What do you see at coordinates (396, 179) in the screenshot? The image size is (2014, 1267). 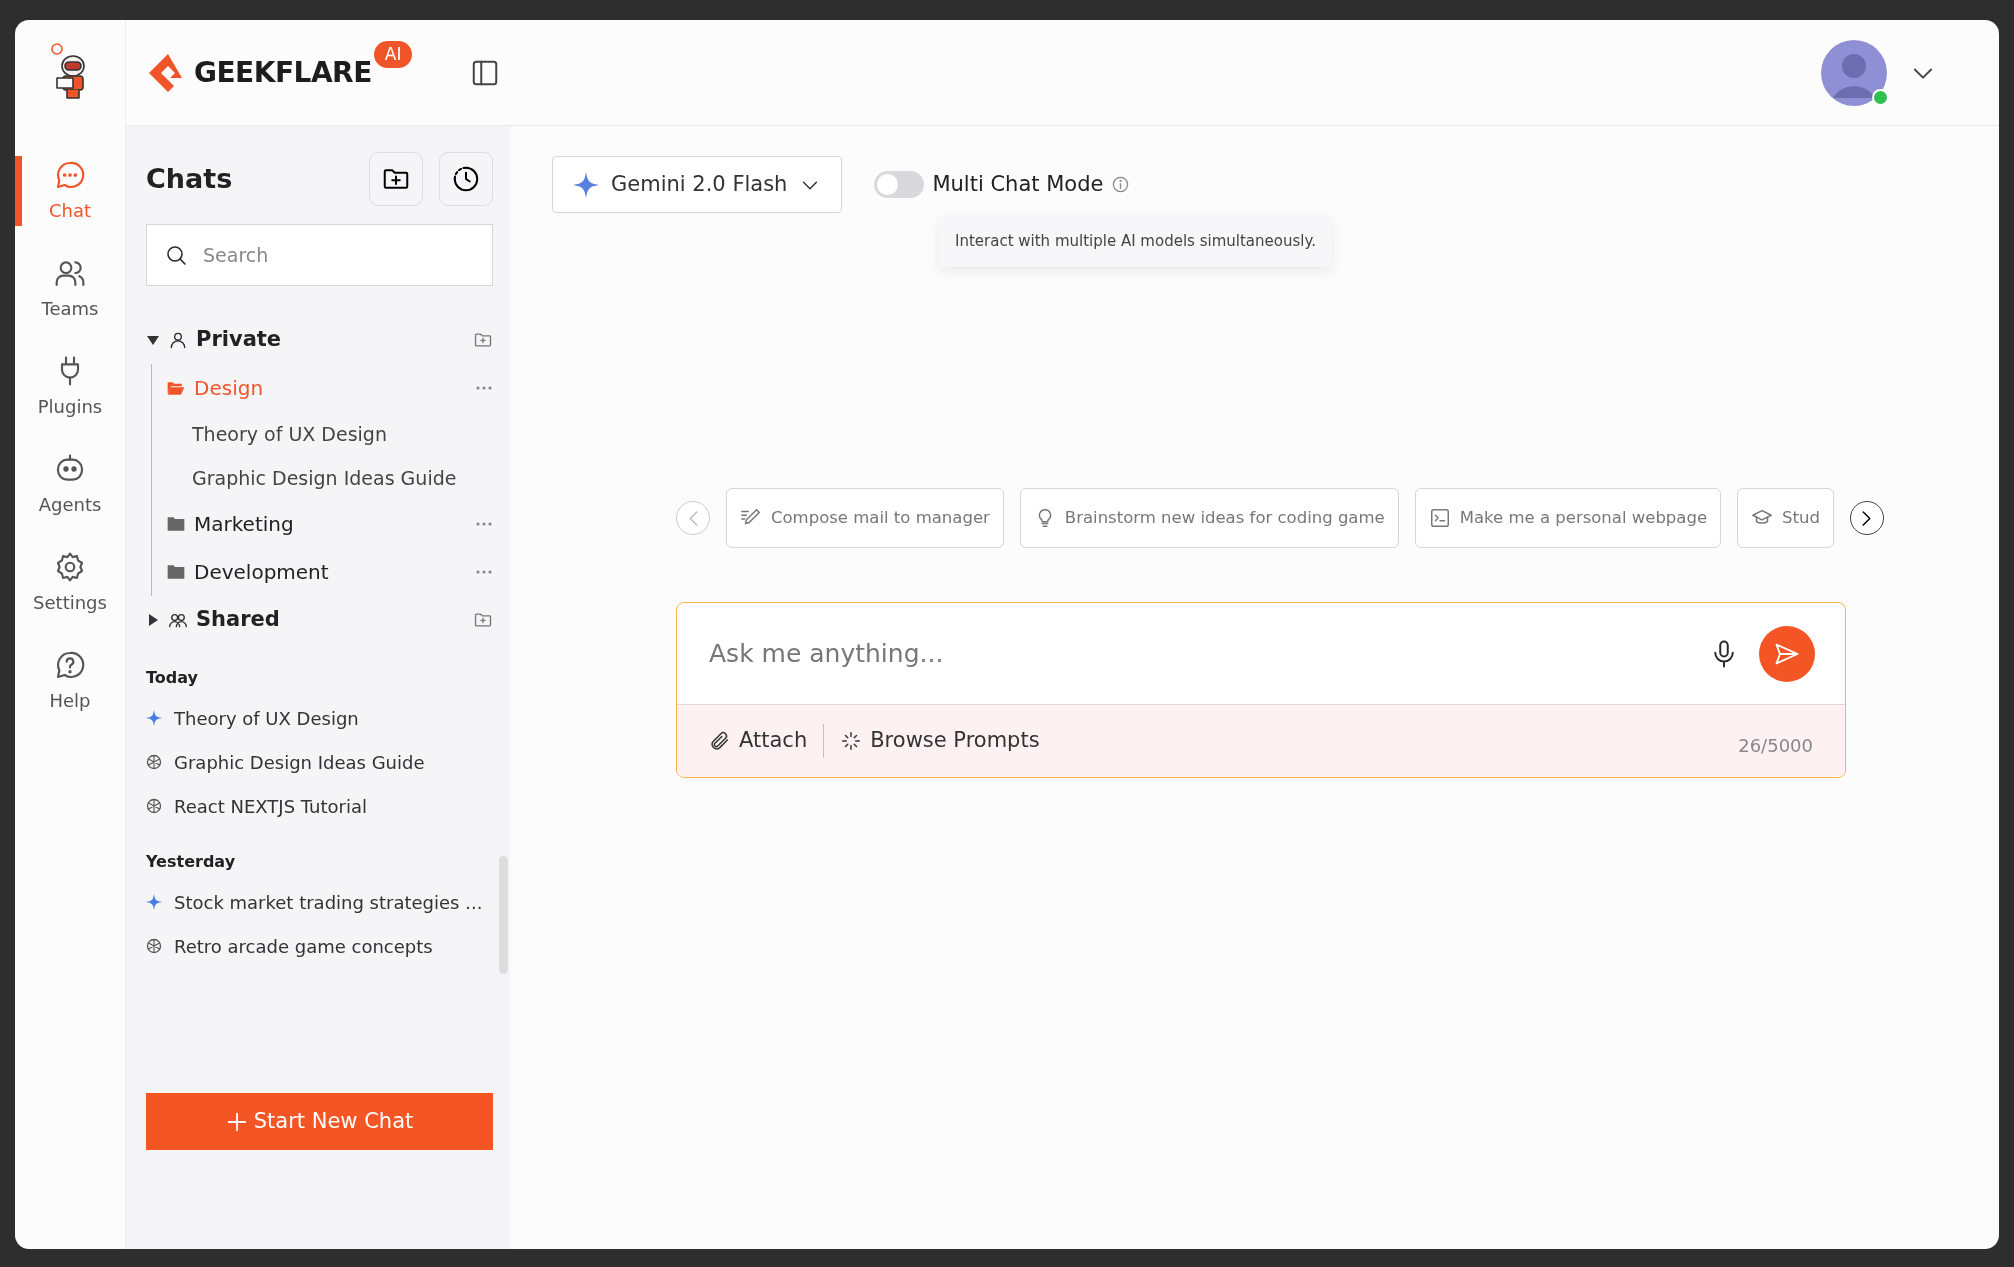 I see `new-folder-button` at bounding box center [396, 179].